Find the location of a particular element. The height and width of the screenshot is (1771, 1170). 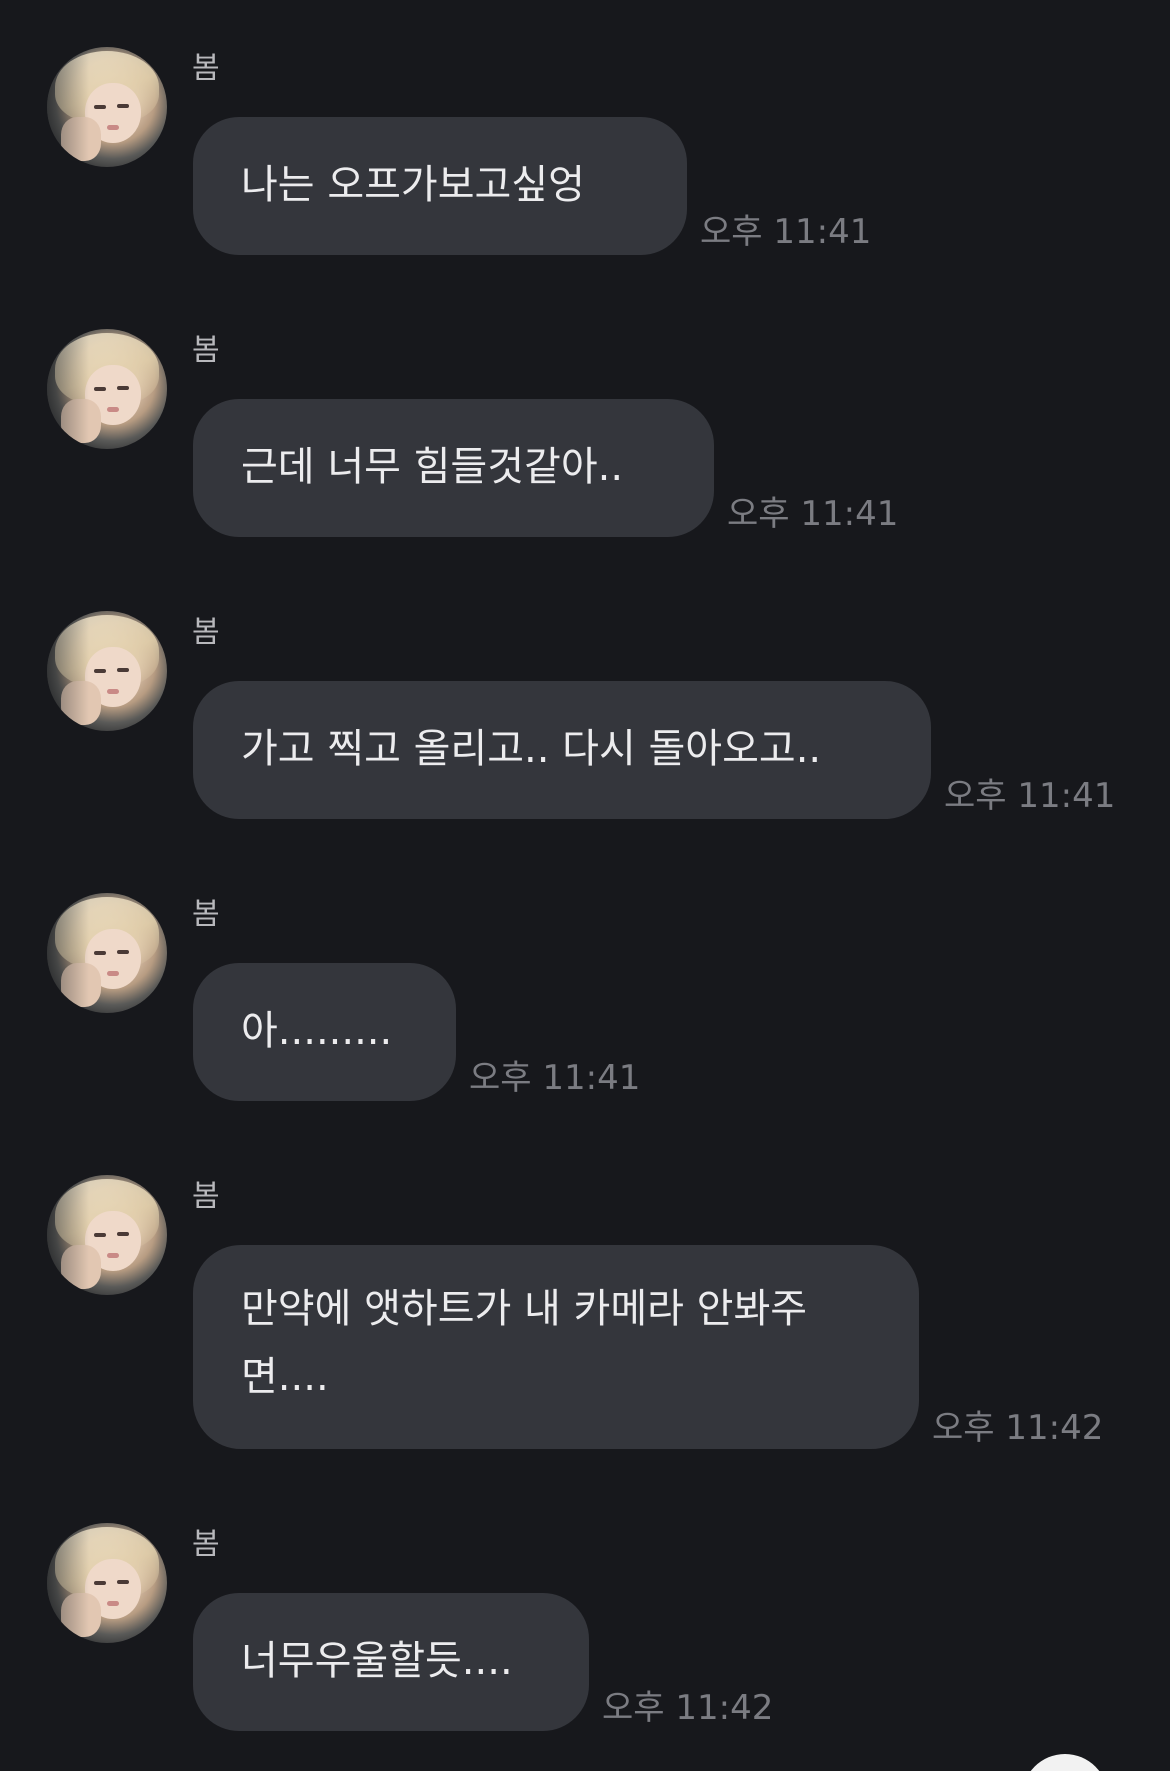

message-bubble: 나는 오프가보고싶엉 is located at coordinates (440, 186).